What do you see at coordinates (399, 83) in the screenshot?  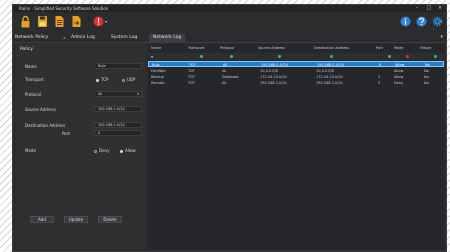 I see `cell-mode: Deny` at bounding box center [399, 83].